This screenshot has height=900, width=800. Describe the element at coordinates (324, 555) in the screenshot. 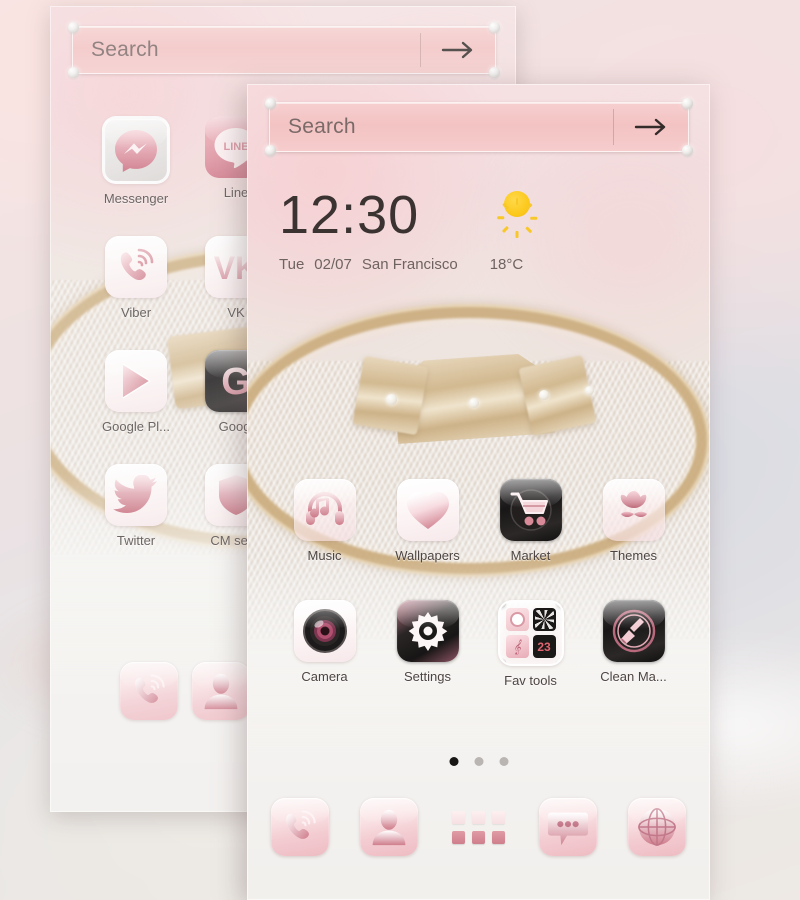

I see `app-label: Music` at that location.